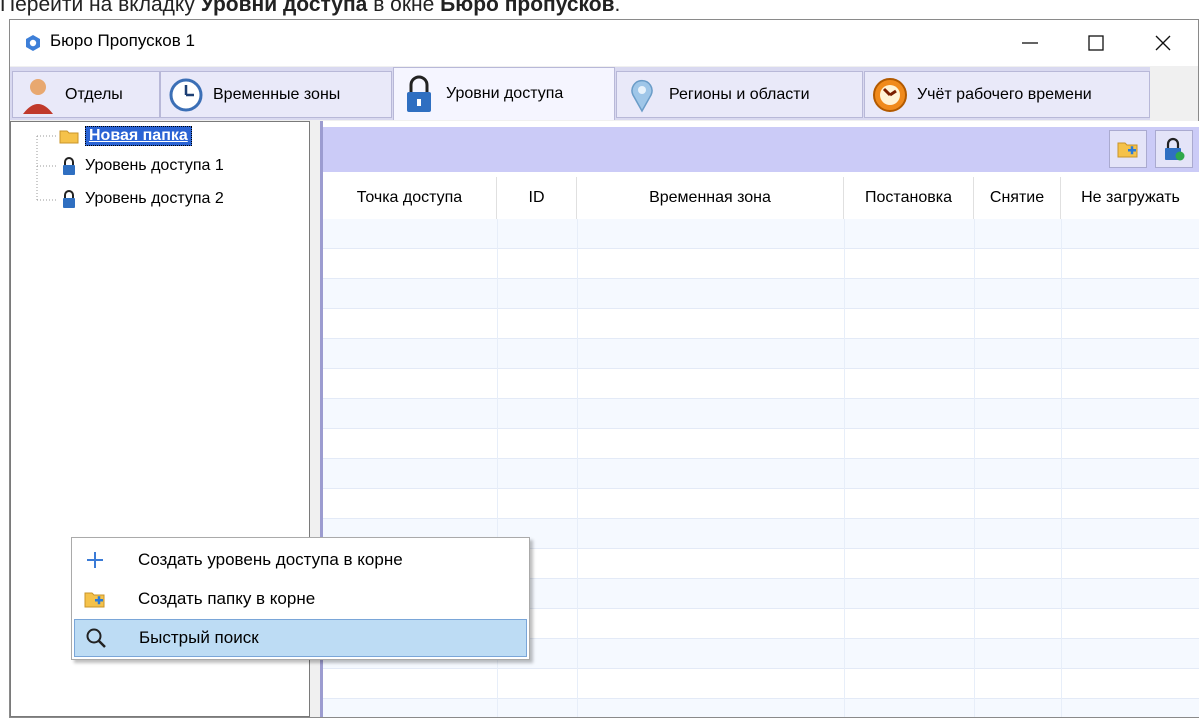 The image size is (1199, 718). Describe the element at coordinates (138, 136) in the screenshot. I see `tree-item-label: Новая папка` at that location.